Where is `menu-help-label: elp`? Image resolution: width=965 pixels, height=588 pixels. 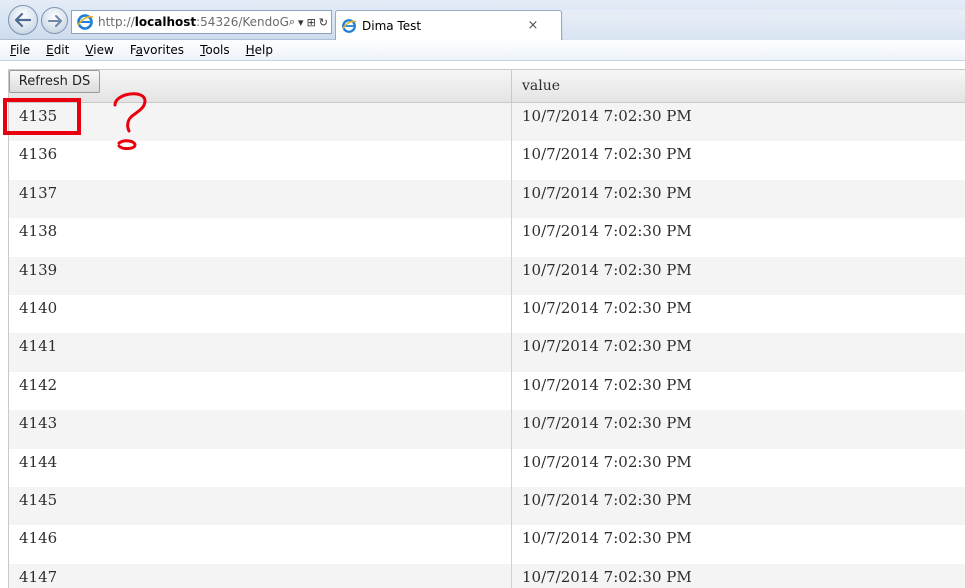
menu-help-label: elp is located at coordinates (264, 50).